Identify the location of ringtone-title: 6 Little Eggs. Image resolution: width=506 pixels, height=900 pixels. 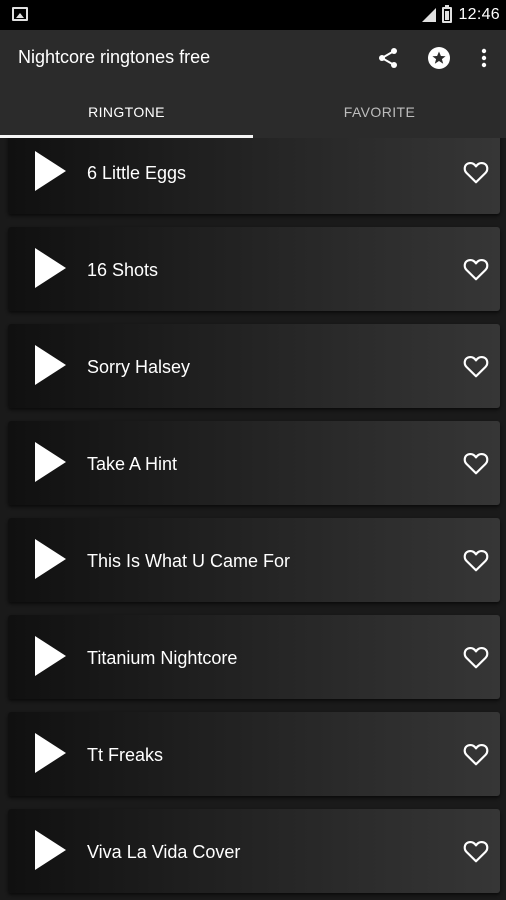
(137, 173).